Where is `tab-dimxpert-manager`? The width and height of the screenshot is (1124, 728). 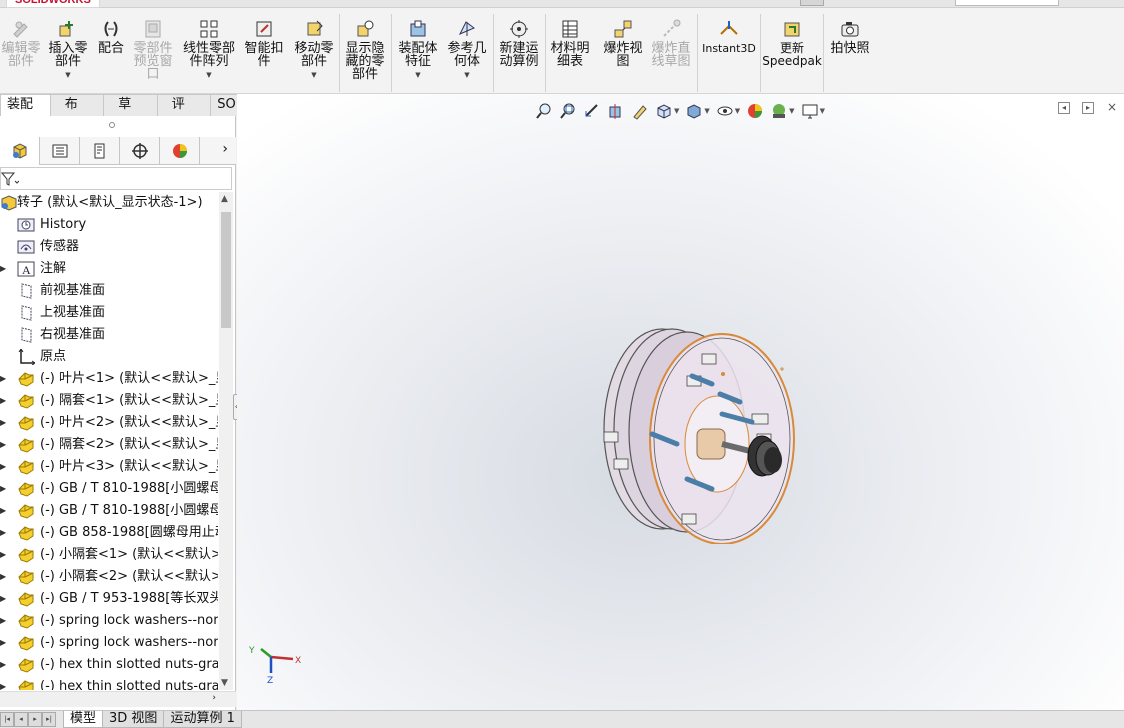
tab-dimxpert-manager is located at coordinates (140, 151).